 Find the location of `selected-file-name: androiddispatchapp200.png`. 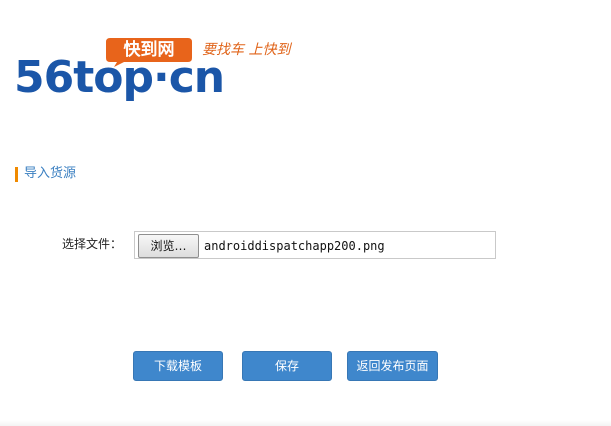

selected-file-name: androiddispatchapp200.png is located at coordinates (294, 246).